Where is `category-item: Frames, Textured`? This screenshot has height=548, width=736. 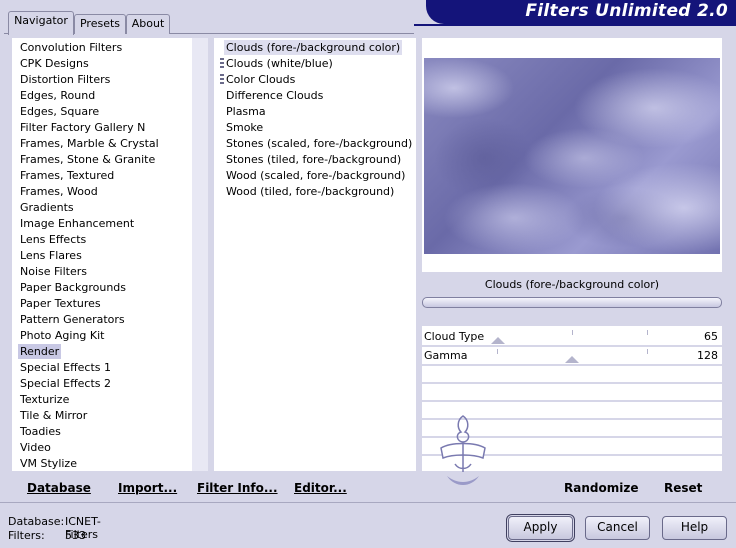 category-item: Frames, Textured is located at coordinates (67, 175).